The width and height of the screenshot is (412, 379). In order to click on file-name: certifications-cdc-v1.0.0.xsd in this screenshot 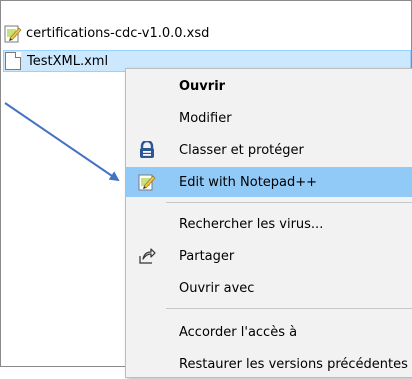, I will do `click(118, 33)`.